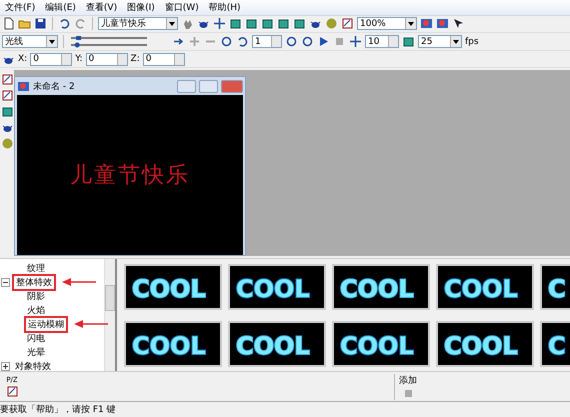 This screenshot has width=570, height=417. I want to click on title-text: 儿童节快乐, so click(130, 176).